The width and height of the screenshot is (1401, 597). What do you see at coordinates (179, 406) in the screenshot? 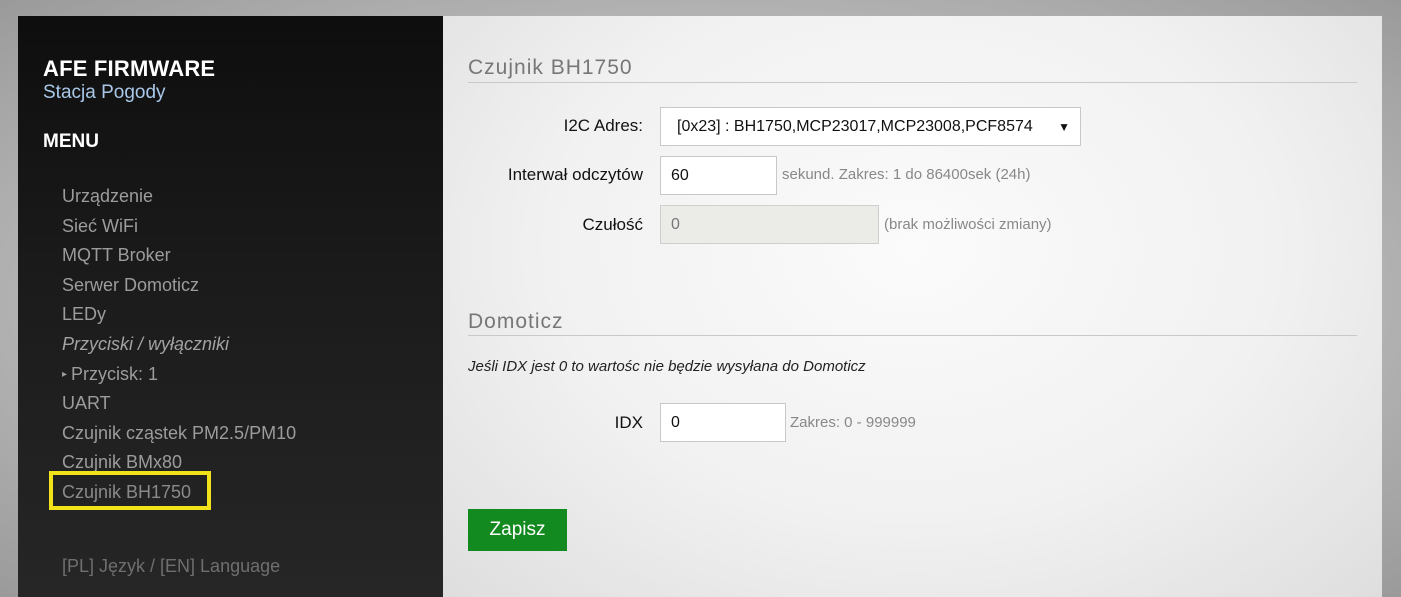
I see `menu-item-uart: UART` at bounding box center [179, 406].